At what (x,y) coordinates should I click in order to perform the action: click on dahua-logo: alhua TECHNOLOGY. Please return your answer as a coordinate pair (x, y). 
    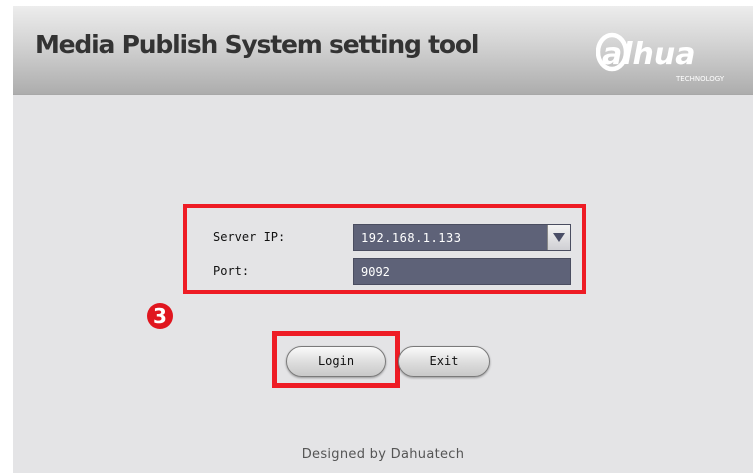
    Looking at the image, I should click on (660, 57).